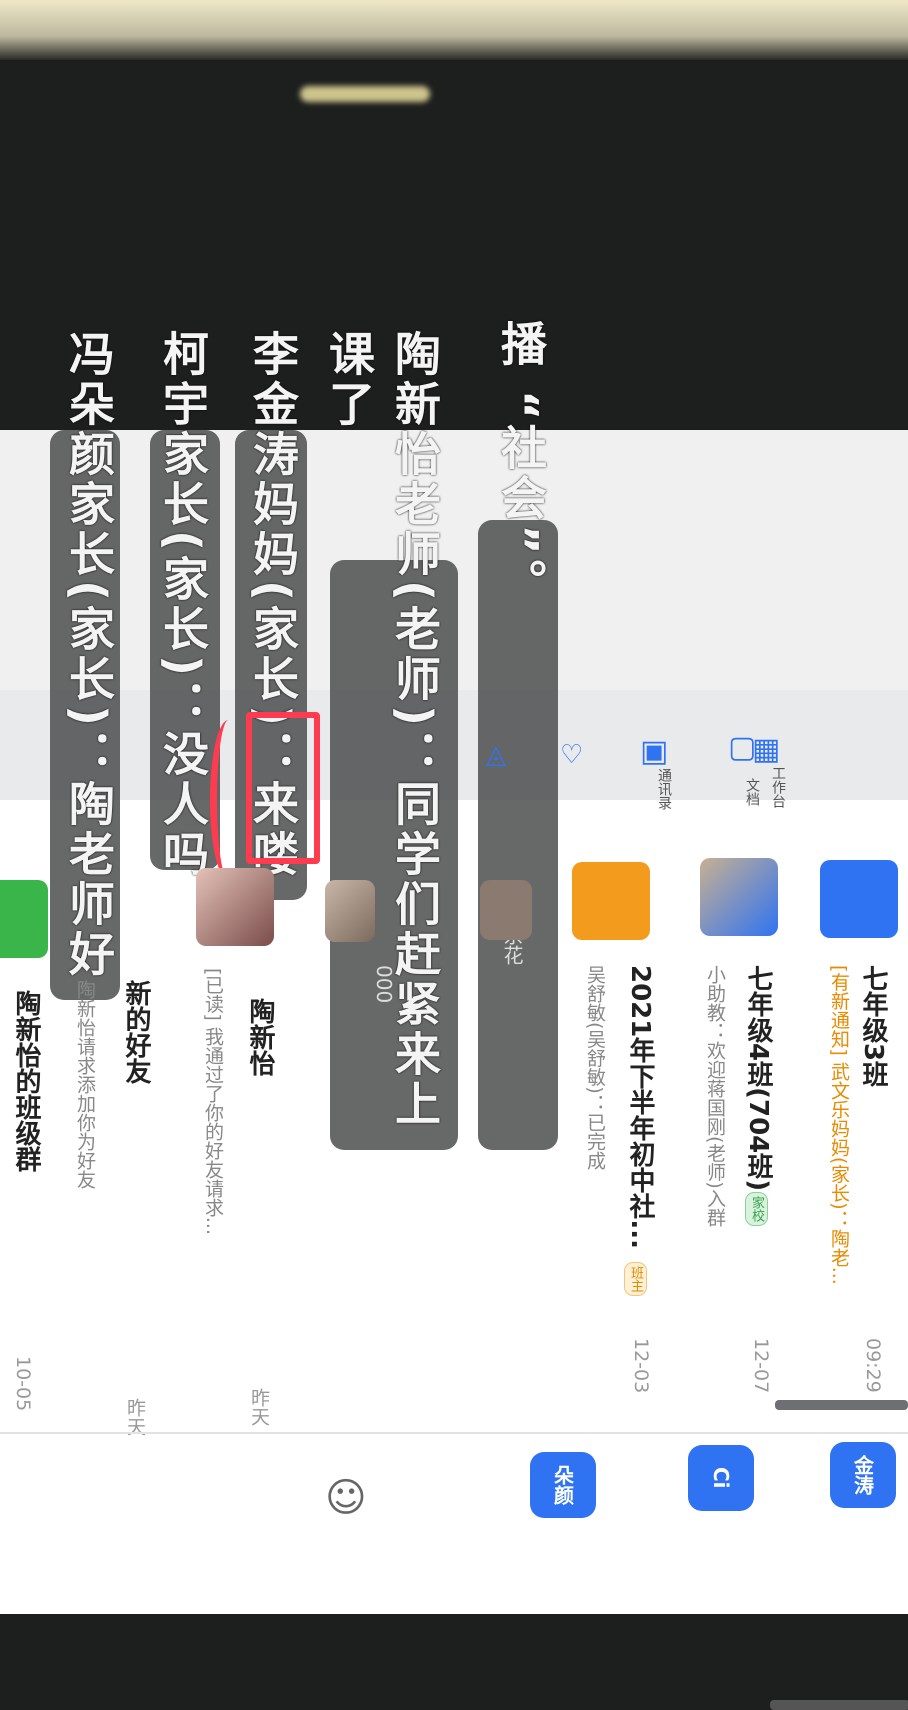 The image size is (908, 1710). Describe the element at coordinates (635, 1279) in the screenshot. I see `chat-tag: 班主` at that location.